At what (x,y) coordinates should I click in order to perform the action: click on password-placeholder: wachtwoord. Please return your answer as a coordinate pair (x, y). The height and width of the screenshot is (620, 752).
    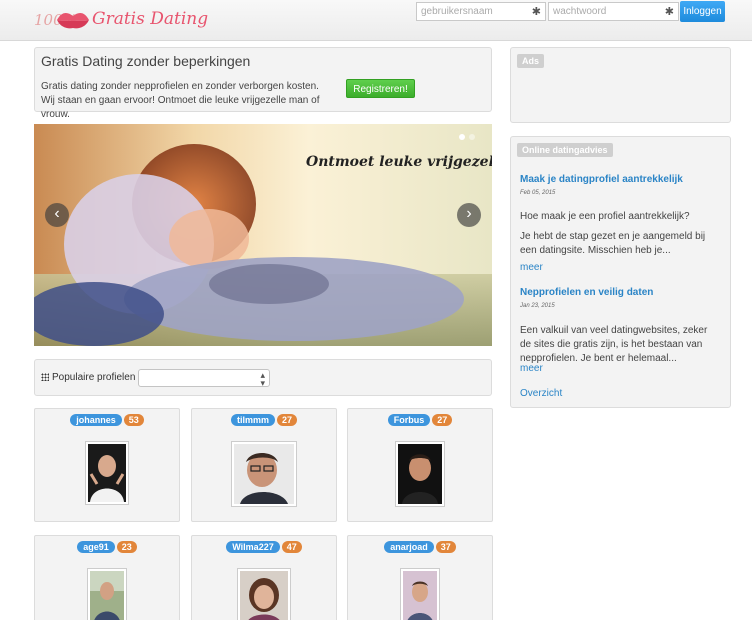
    Looking at the image, I should click on (580, 11).